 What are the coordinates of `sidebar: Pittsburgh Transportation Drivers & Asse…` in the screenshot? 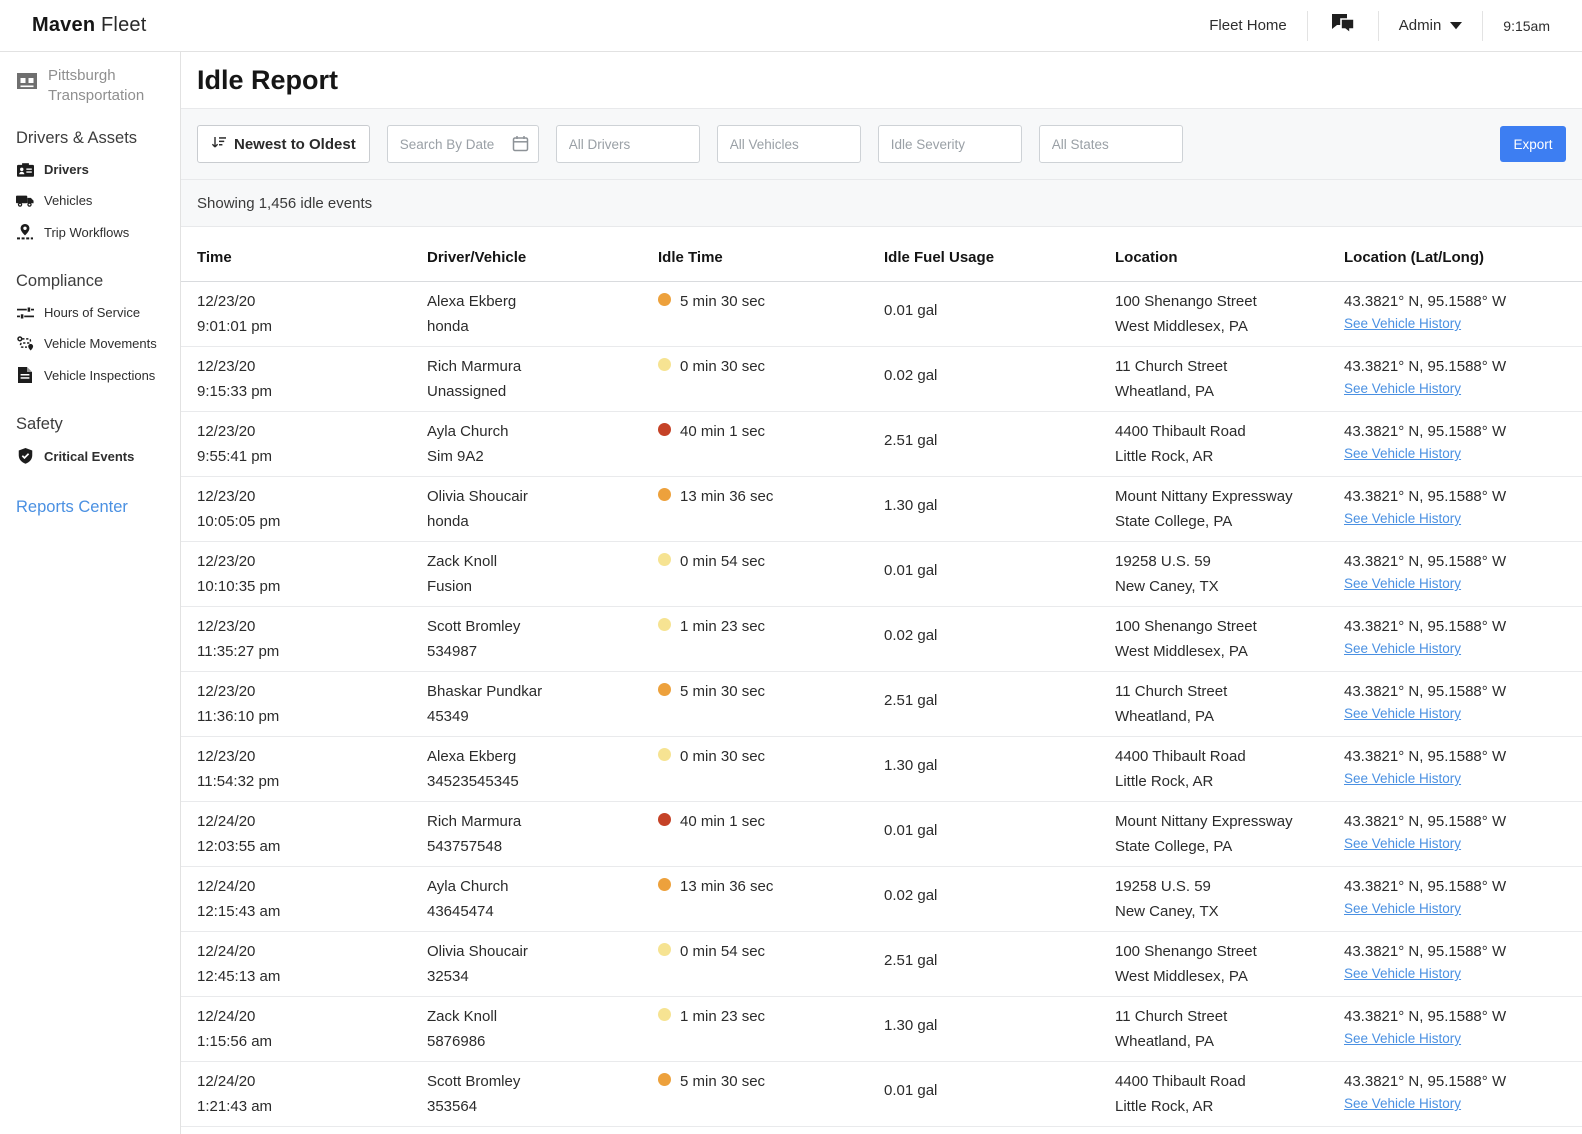 It's located at (90, 593).